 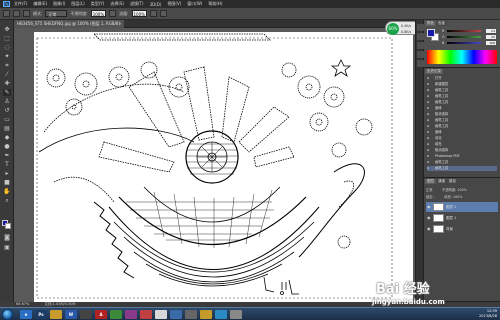 What do you see at coordinates (462, 84) in the screenshot?
I see `history-item: ▪ 新建图层` at bounding box center [462, 84].